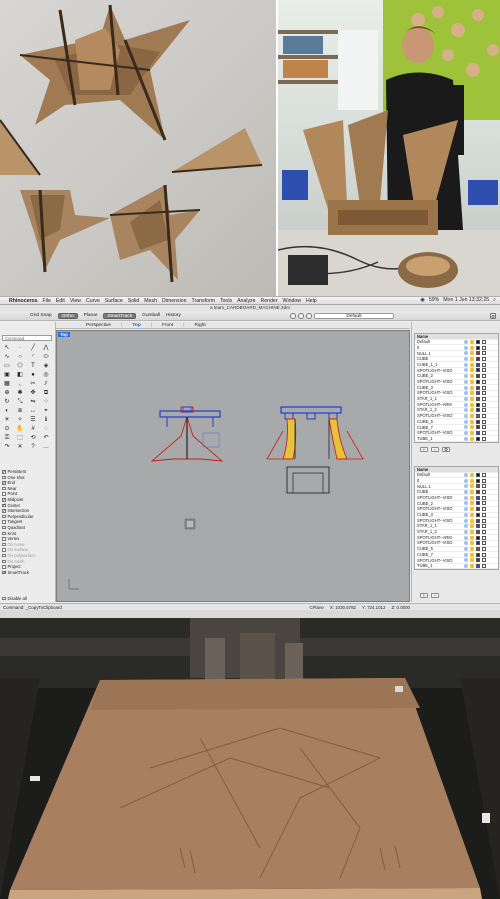  I want to click on ortho-toggle: Ortho, so click(67, 315).